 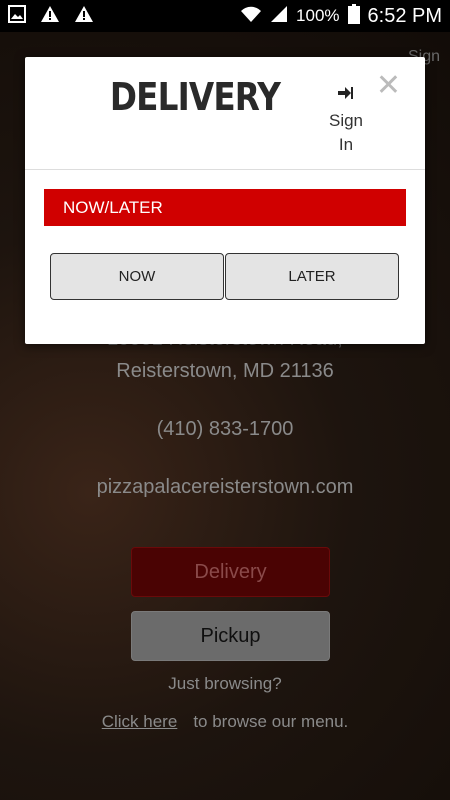 I want to click on status-bar: 100% 6:52 PM, so click(x=225, y=16).